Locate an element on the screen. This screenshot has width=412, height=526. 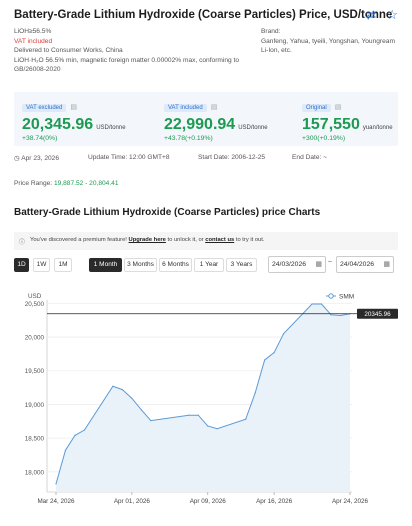
price-value: 20,345.96 is located at coordinates (58, 124).